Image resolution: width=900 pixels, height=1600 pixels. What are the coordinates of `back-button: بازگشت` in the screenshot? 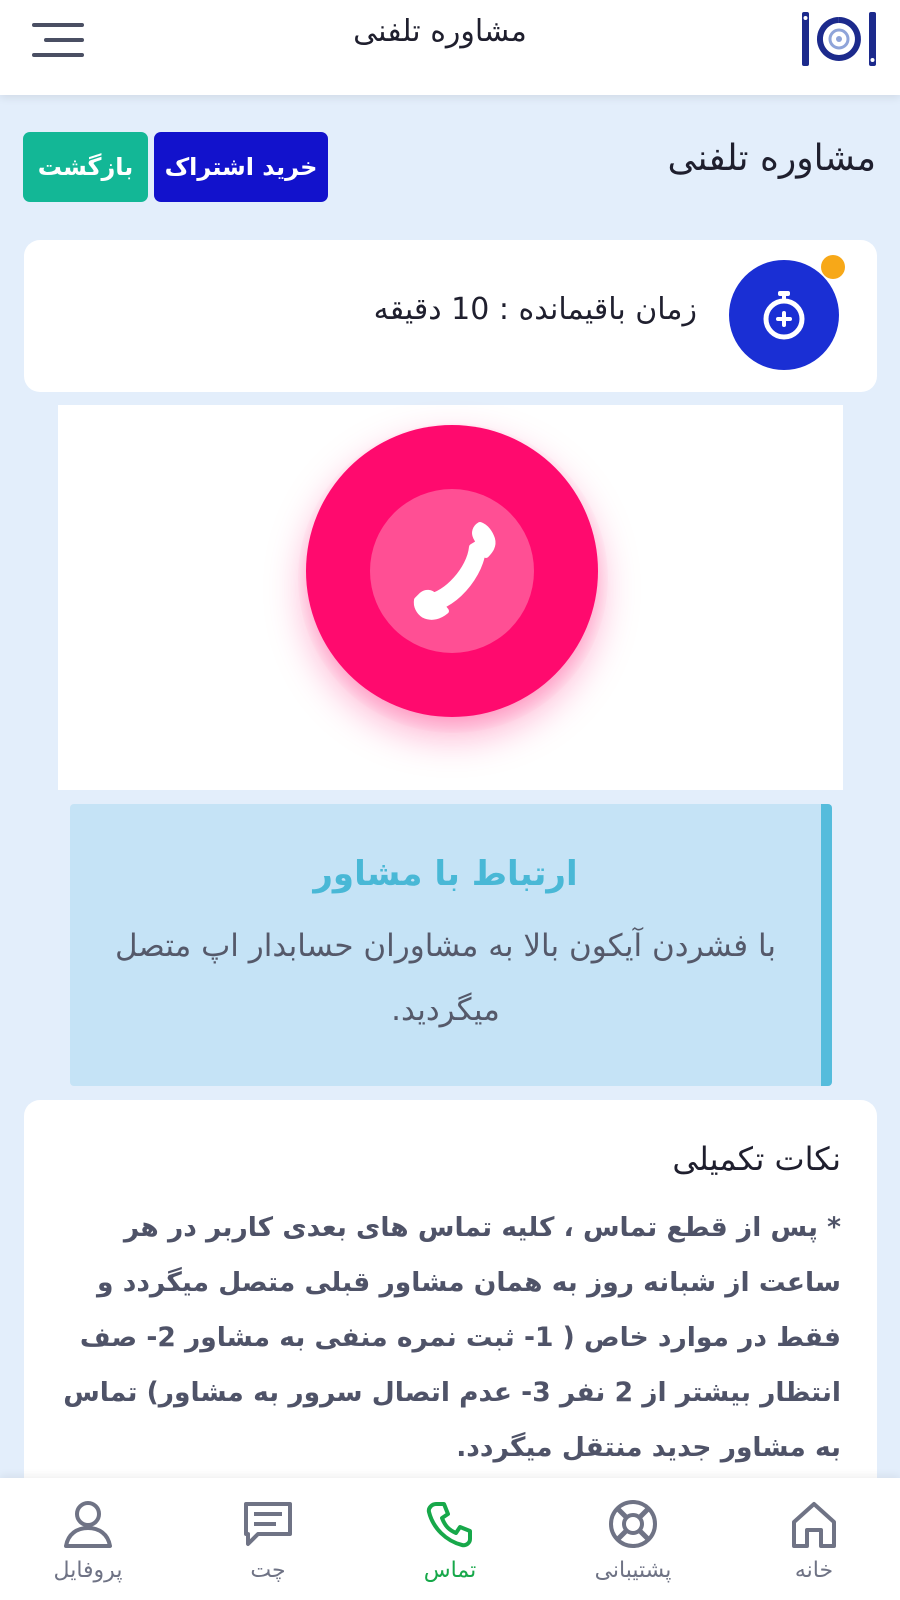 It's located at (85, 167).